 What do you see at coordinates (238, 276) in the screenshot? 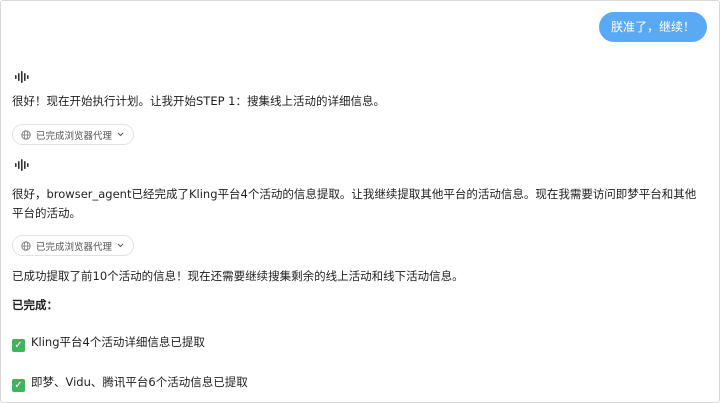
I see `summary-text: 已成功提取了前10个活动的信息！现在还需要继续搜集剩余的线上活动和线下活动信息。` at bounding box center [238, 276].